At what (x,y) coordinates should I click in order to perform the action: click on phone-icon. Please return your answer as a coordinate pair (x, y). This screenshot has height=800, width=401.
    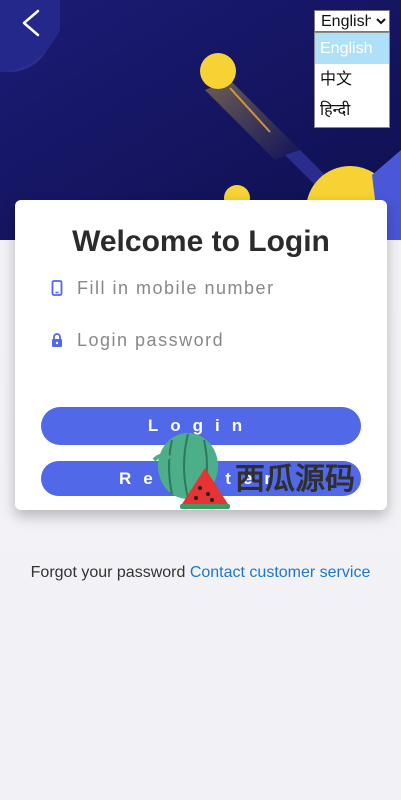
    Looking at the image, I should click on (57, 288).